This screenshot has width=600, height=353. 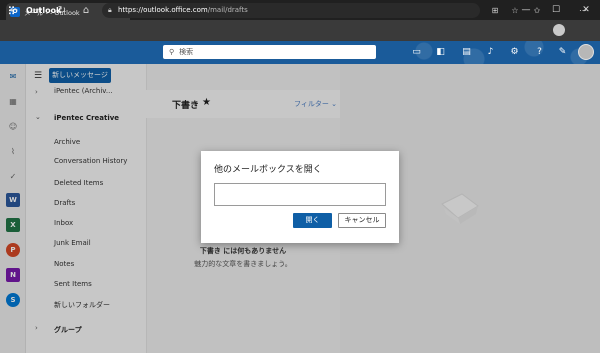 I want to click on dialog-title: 他のメールボックスを開く, so click(x=268, y=170).